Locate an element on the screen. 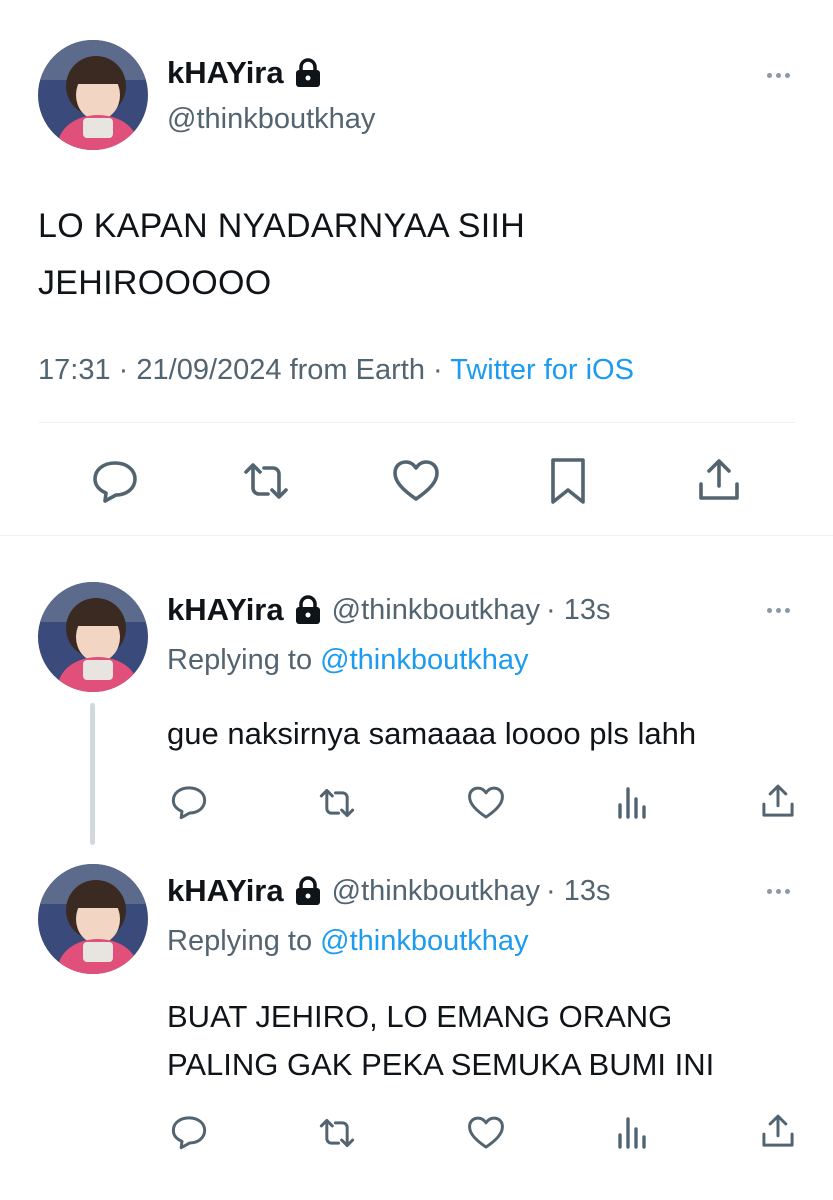 Image resolution: width=833 pixels, height=1200 pixels. tweet-date: 21/09/2024 is located at coordinates (208, 370).